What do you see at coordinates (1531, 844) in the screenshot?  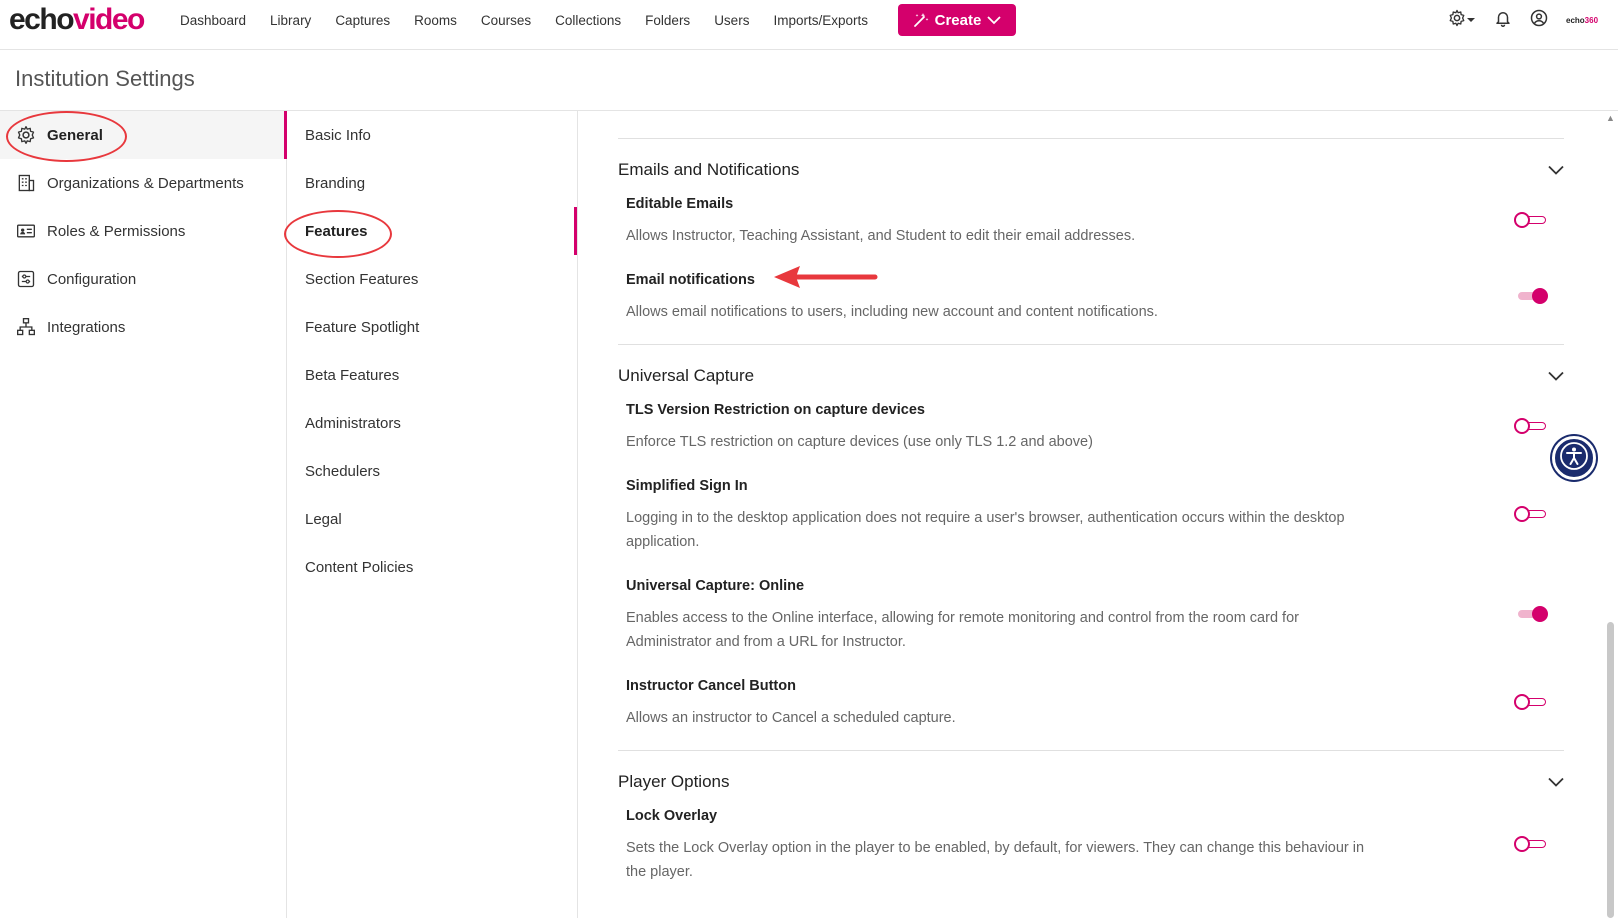 I see `lock-overlay-toggle` at bounding box center [1531, 844].